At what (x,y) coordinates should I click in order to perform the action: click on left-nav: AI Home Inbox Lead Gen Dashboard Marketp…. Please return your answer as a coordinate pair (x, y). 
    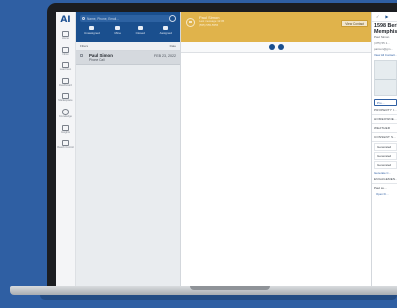
    Looking at the image, I should click on (66, 149).